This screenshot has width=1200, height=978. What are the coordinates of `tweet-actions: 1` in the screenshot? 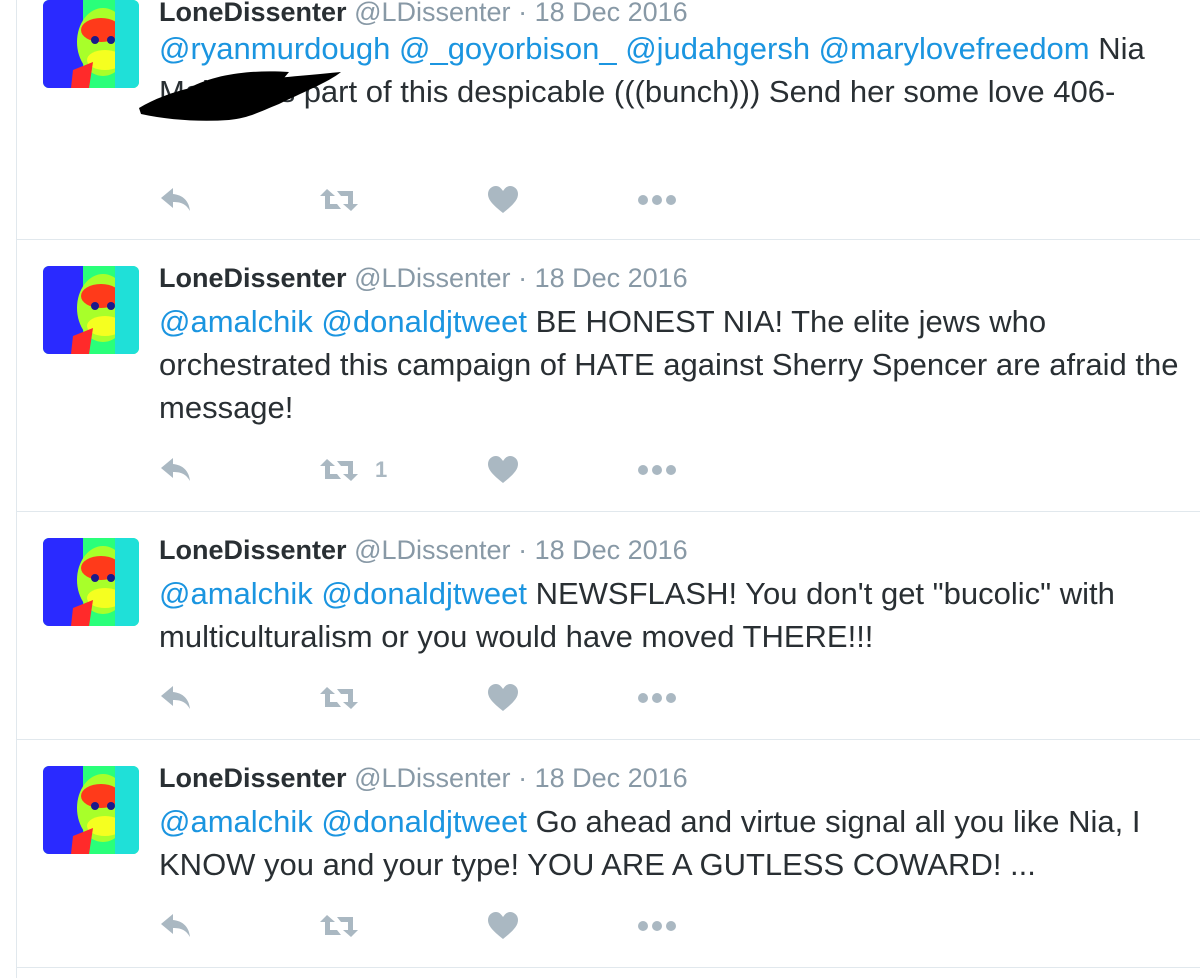 It's located at (459, 470).